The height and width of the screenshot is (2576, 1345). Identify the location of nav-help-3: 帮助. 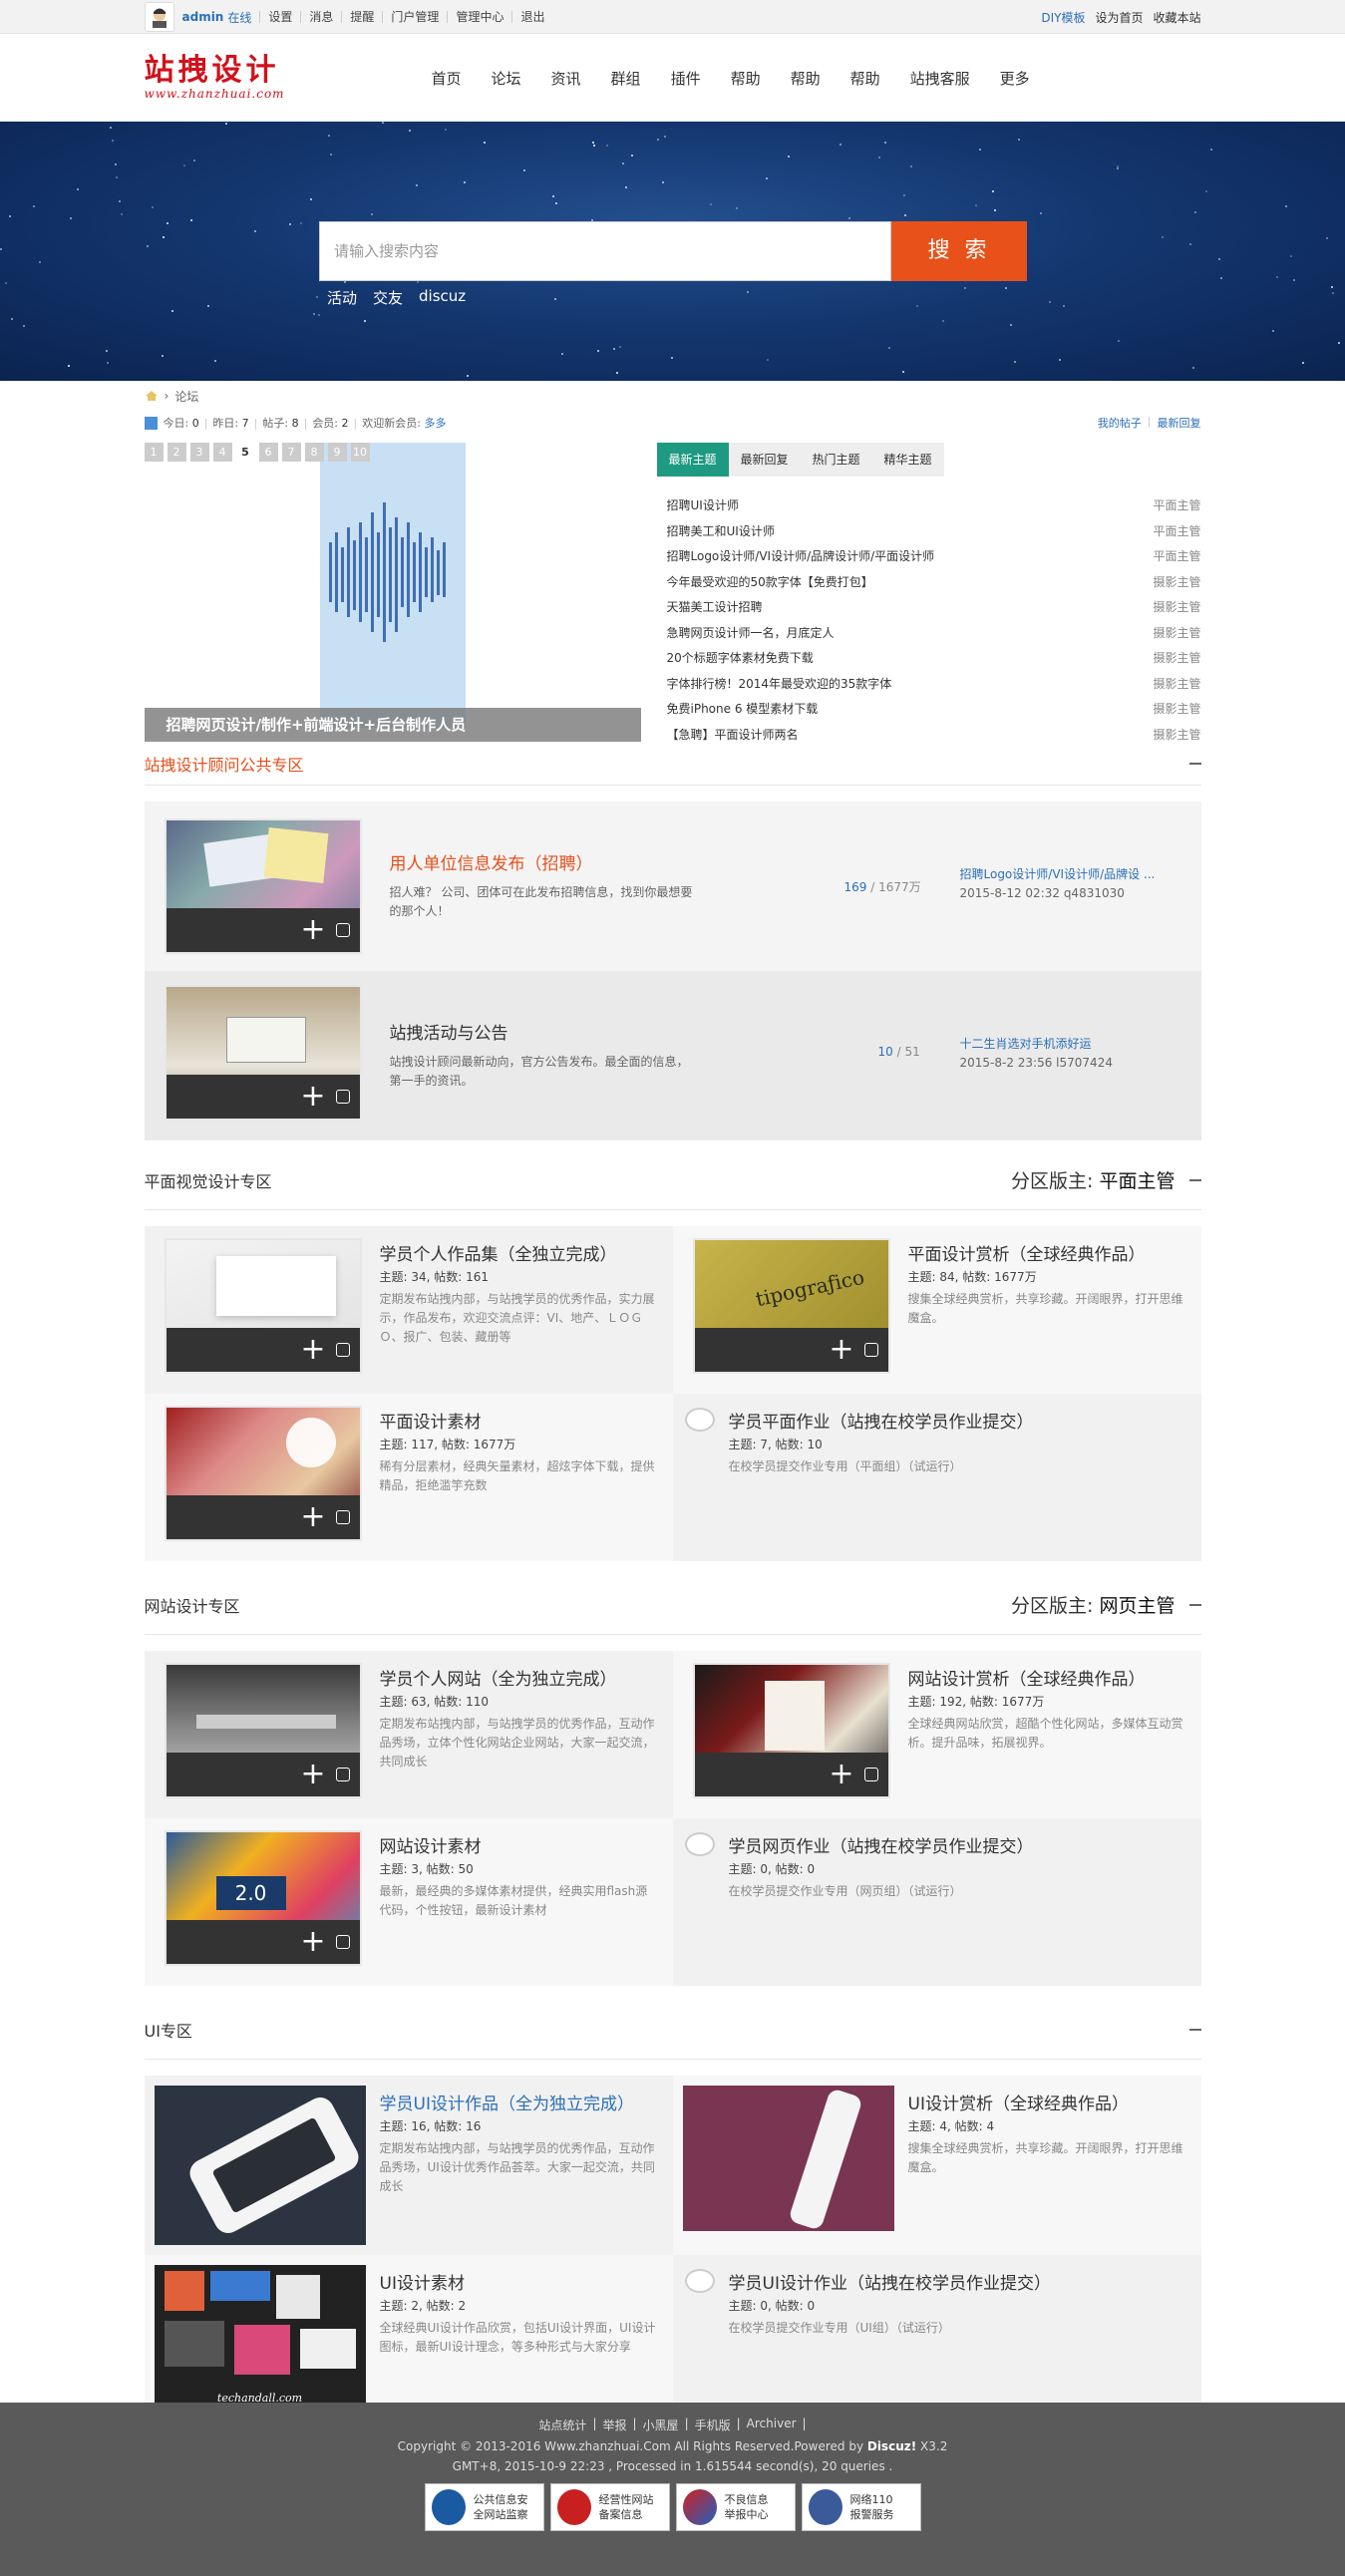
(865, 78).